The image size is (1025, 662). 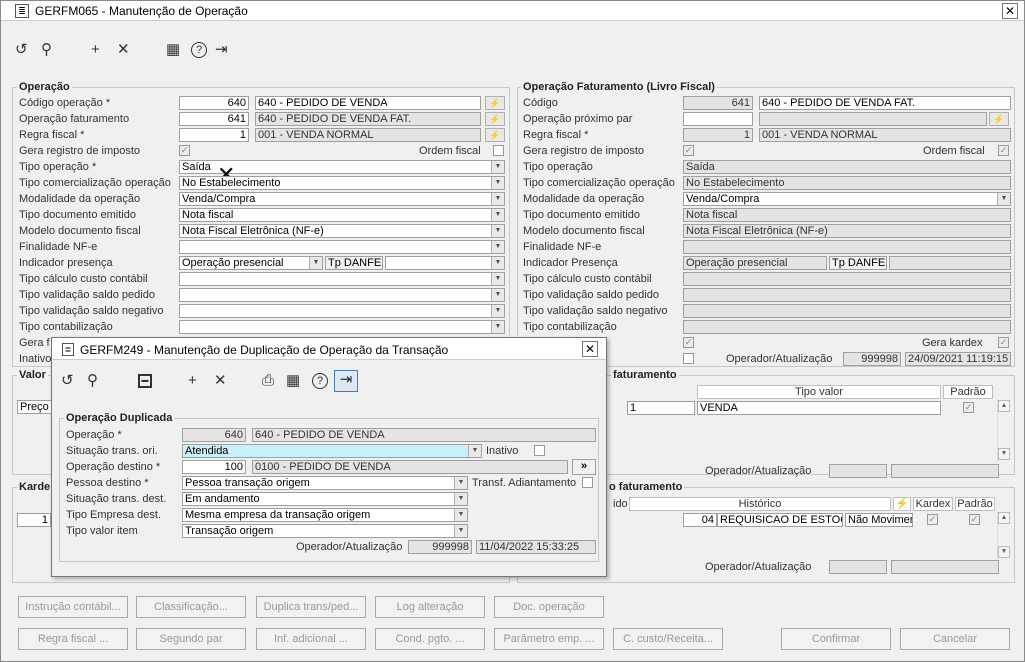 What do you see at coordinates (968, 407) in the screenshot?
I see `valor-padrao-checkbox: ✓` at bounding box center [968, 407].